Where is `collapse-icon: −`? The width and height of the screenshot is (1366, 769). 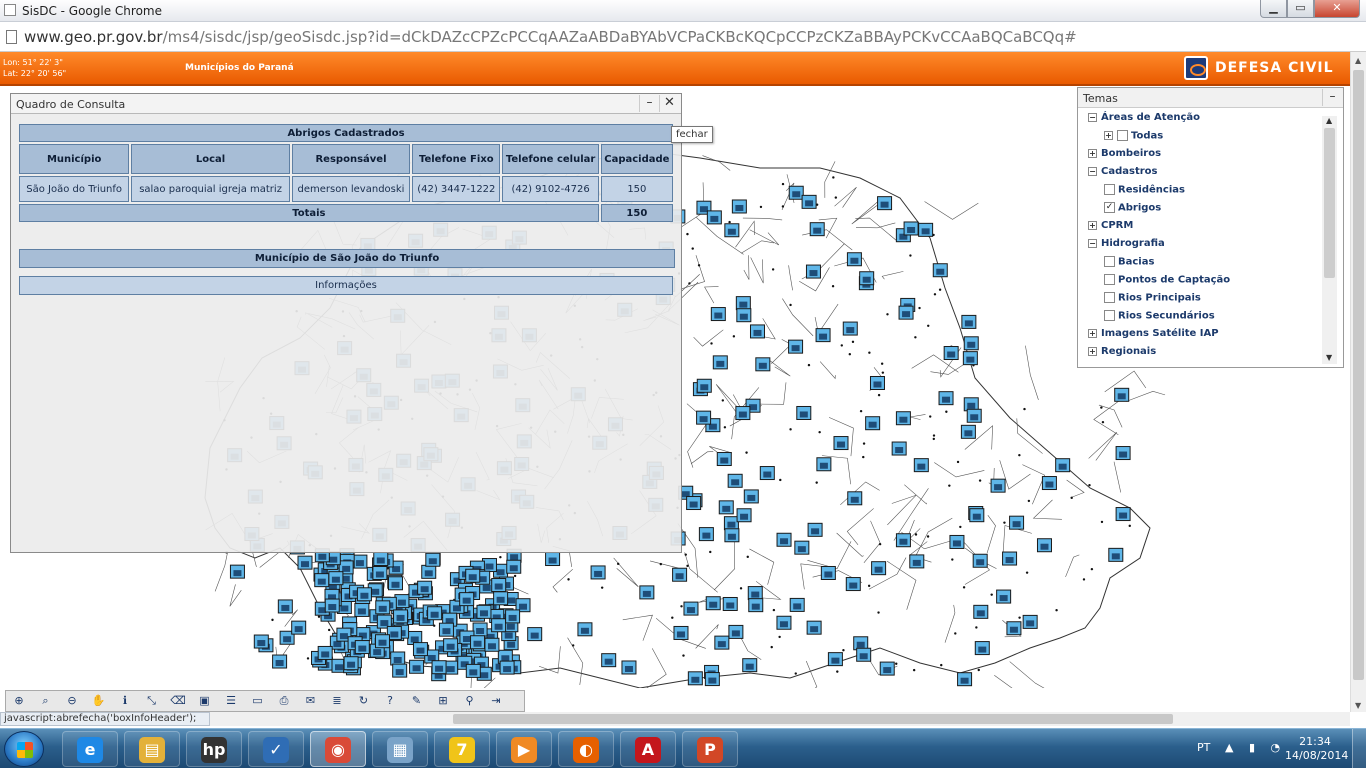
collapse-icon: − is located at coordinates (1092, 171).